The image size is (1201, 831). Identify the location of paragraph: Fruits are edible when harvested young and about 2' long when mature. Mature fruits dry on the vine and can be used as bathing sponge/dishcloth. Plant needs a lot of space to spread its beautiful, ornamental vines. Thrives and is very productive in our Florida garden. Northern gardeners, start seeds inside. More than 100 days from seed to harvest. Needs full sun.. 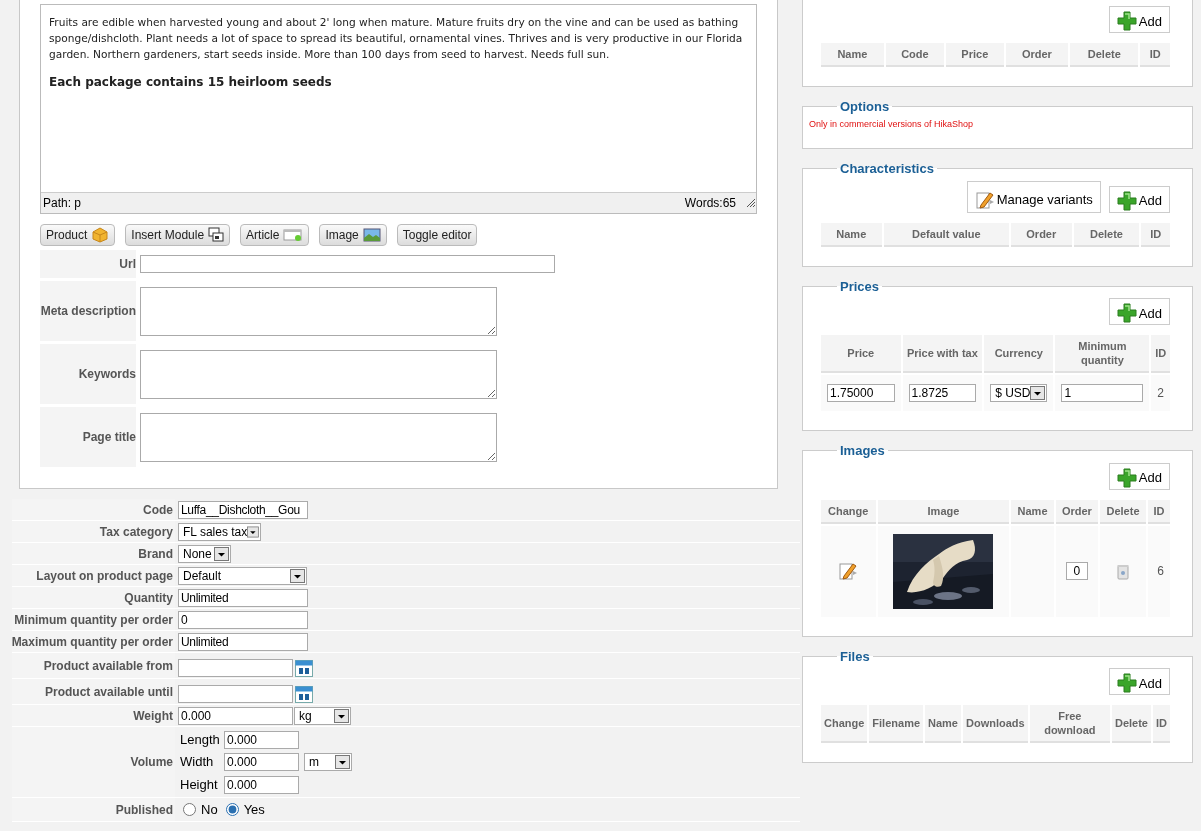
(396, 38).